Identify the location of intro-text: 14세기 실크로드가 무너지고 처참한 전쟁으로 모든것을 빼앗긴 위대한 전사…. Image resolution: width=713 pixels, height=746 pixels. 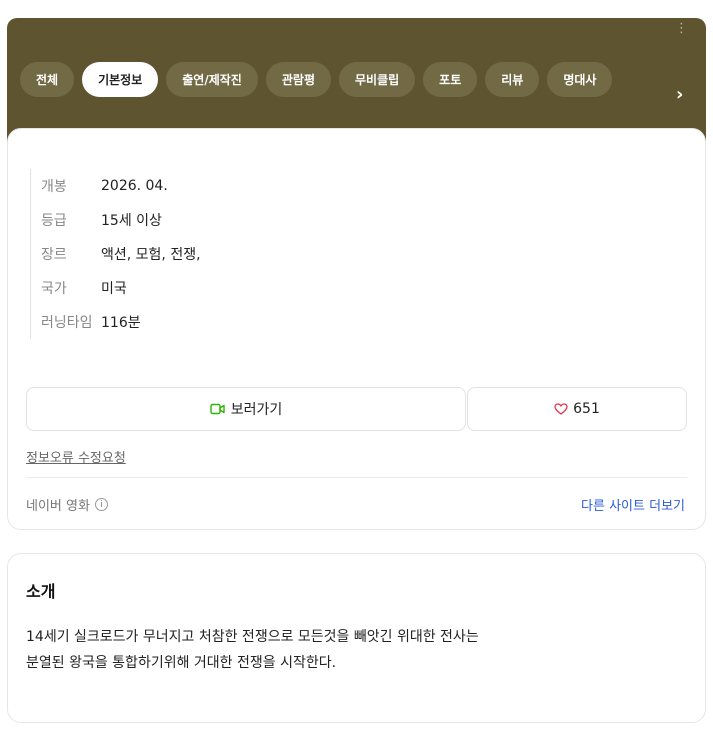
(356, 650).